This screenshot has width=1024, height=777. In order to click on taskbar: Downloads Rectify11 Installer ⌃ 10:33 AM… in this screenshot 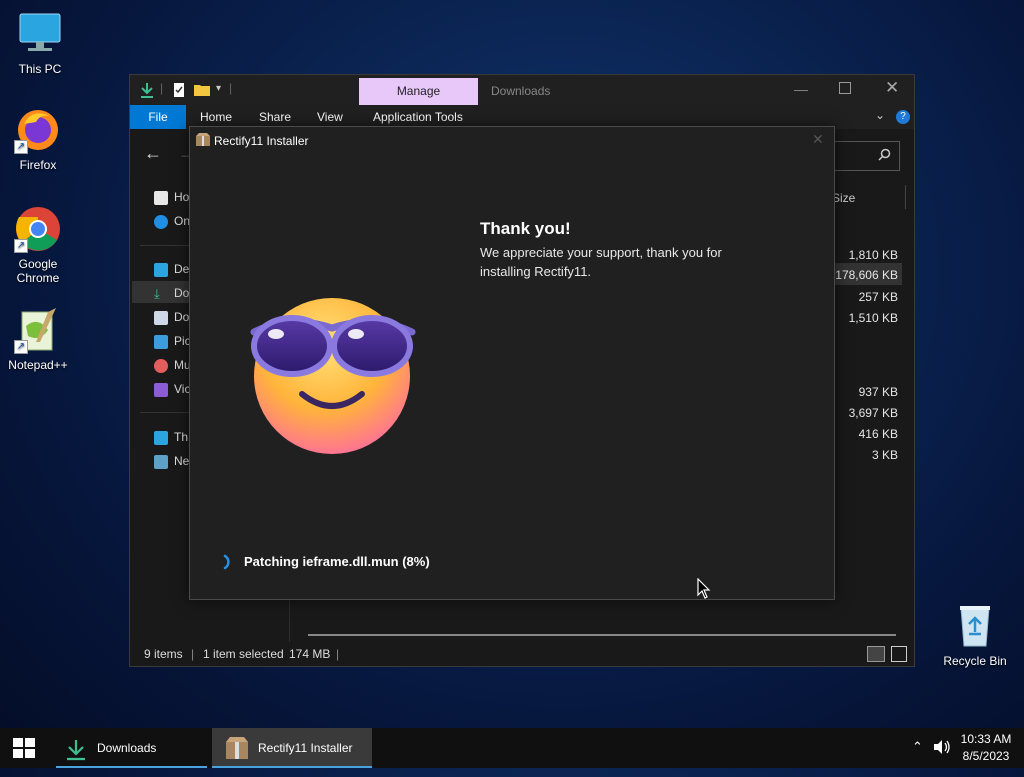, I will do `click(512, 748)`.